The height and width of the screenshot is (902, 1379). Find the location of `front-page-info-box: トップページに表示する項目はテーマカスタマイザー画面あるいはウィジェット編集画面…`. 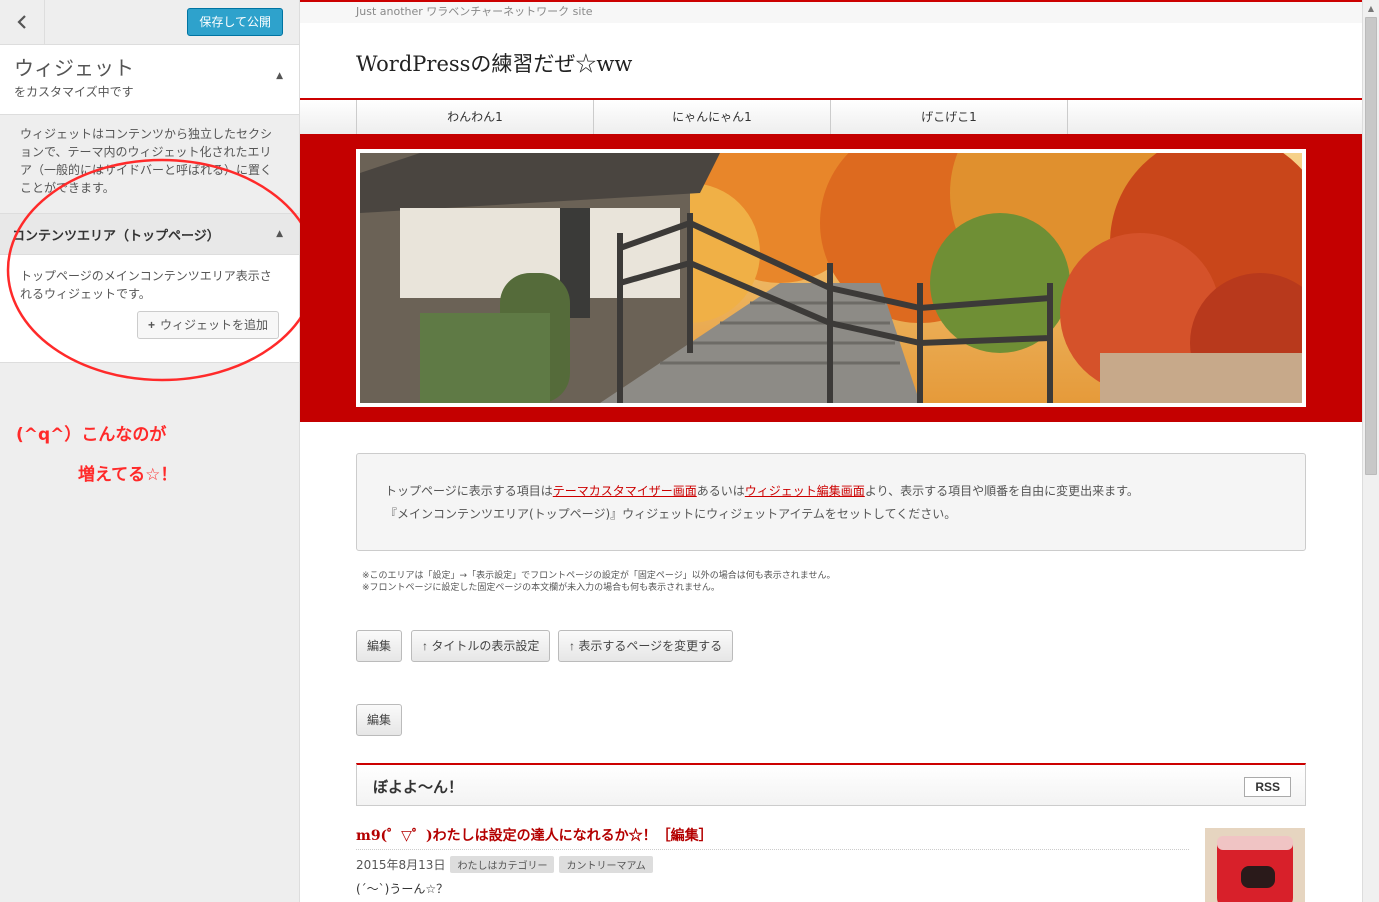

front-page-info-box: トップページに表示する項目はテーマカスタマイザー画面あるいはウィジェット編集画面… is located at coordinates (831, 502).